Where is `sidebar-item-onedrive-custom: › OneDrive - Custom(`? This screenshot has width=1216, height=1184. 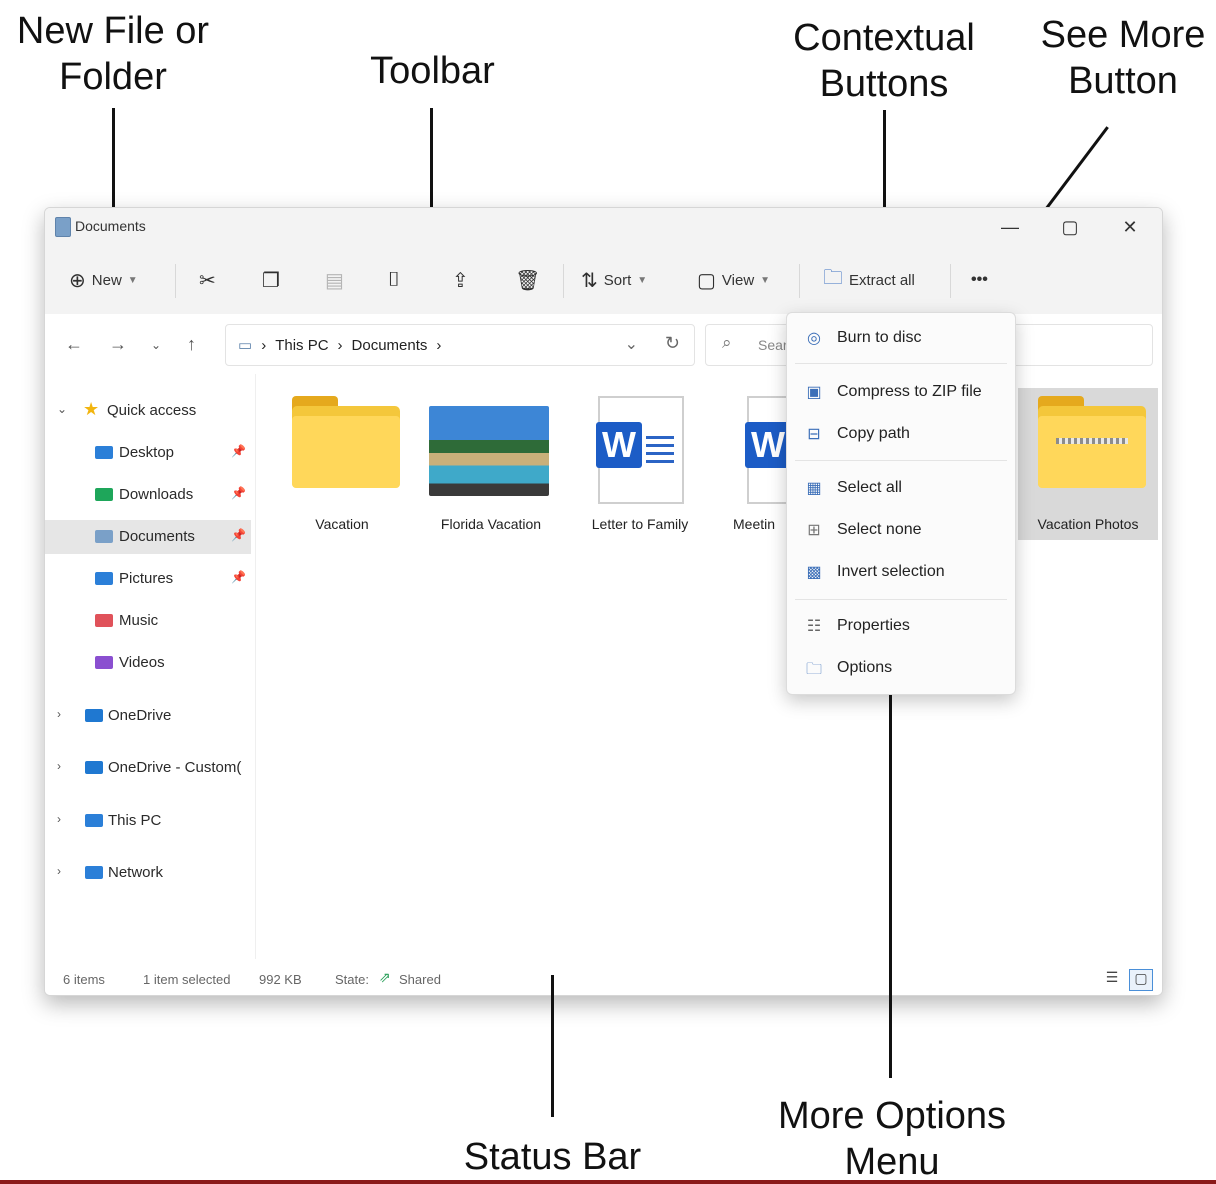
sidebar-item-onedrive-custom: › OneDrive - Custom( is located at coordinates (148, 768).